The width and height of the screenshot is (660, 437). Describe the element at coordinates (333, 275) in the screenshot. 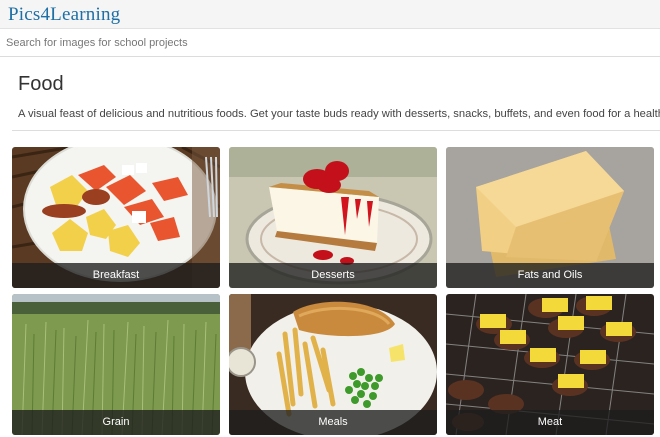

I see `category-label: Desserts` at that location.